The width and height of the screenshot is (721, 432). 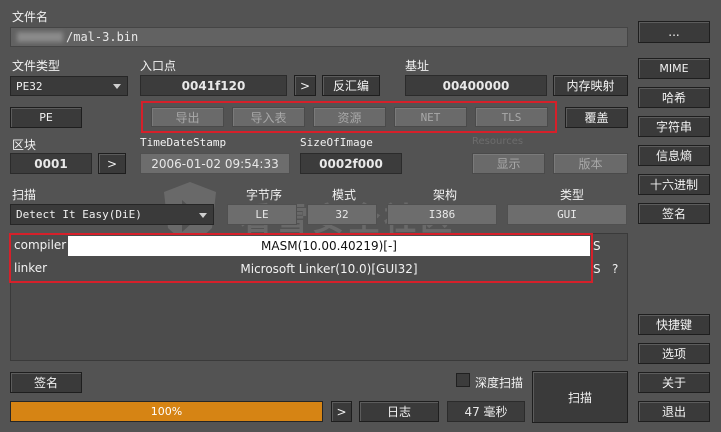 I want to click on hex-button: 十六进制, so click(x=674, y=184).